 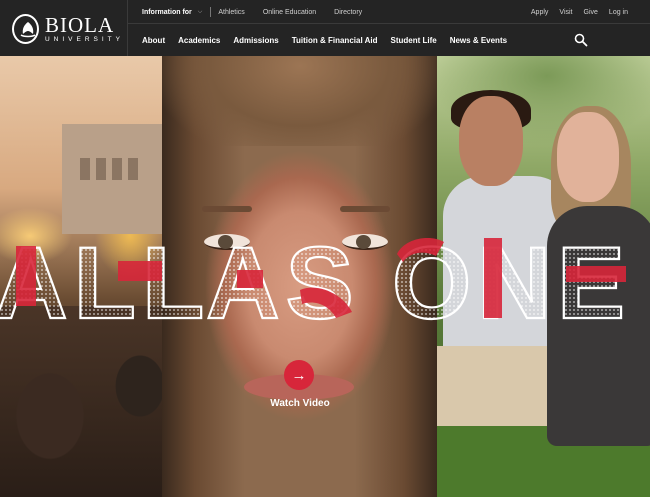 I want to click on nav-item-student-life: Student Life, so click(x=413, y=40).